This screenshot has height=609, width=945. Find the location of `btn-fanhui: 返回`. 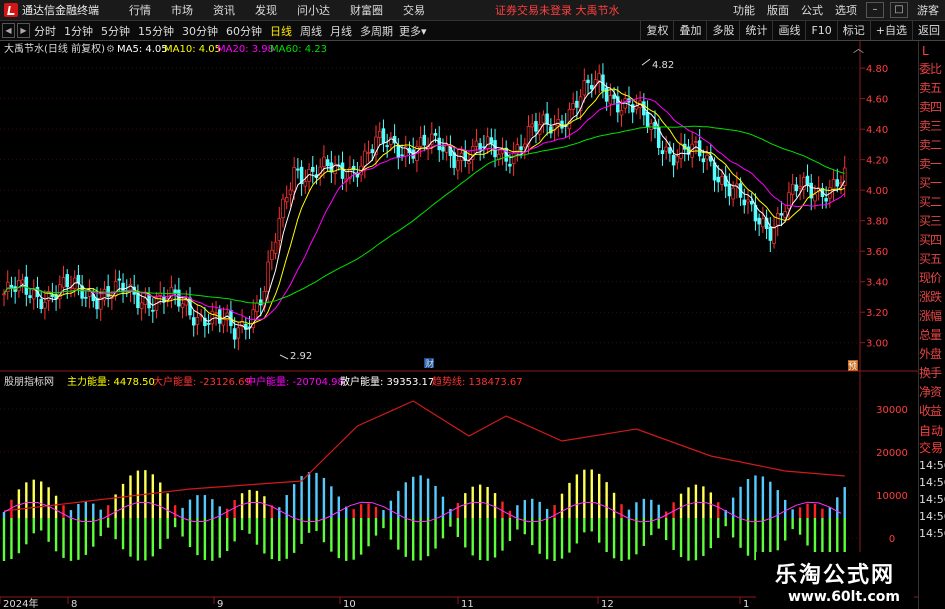

btn-fanhui: 返回 is located at coordinates (928, 30).